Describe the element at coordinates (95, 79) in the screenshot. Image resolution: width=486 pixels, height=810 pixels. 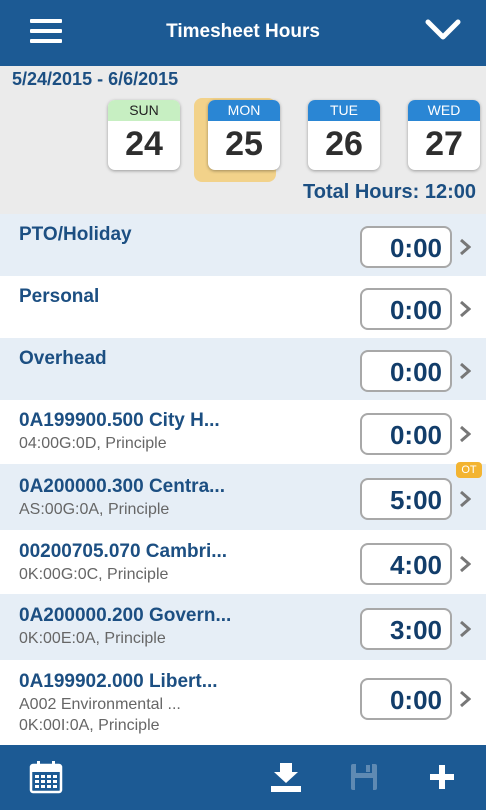
I see `date-range: 5/24/2015 - 6/6/2015` at that location.